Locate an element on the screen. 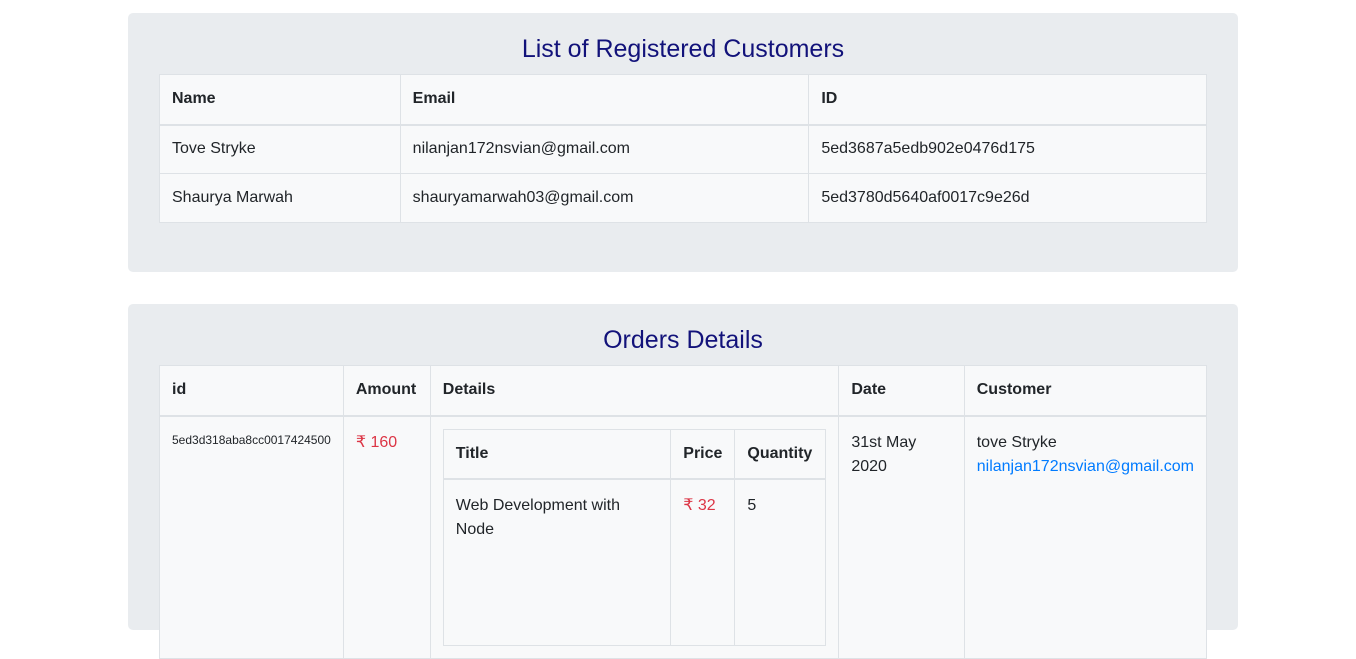  items-header-row: Title Price Quantity is located at coordinates (634, 454).